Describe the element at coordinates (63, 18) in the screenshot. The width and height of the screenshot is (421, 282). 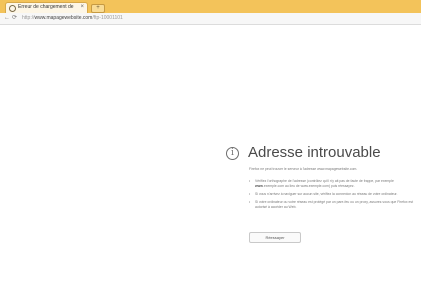
I see `url-host: www.mapagewebsite.com` at that location.